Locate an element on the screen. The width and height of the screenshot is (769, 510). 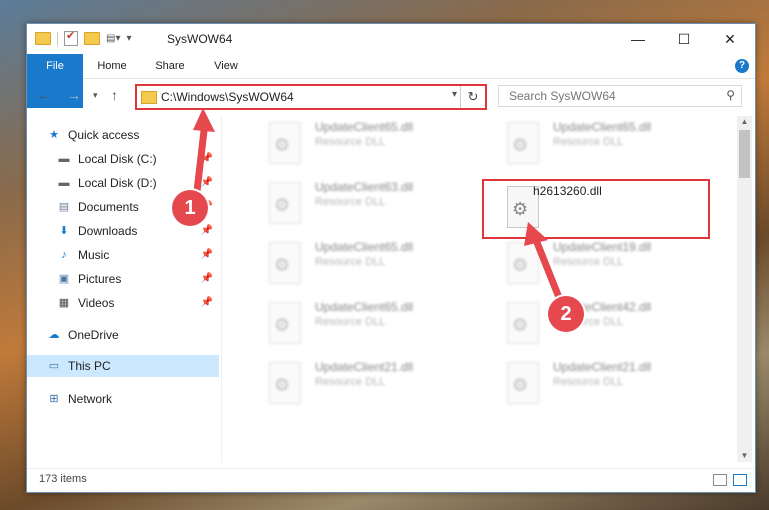
step-marker-2: 2 is located at coordinates (566, 314).